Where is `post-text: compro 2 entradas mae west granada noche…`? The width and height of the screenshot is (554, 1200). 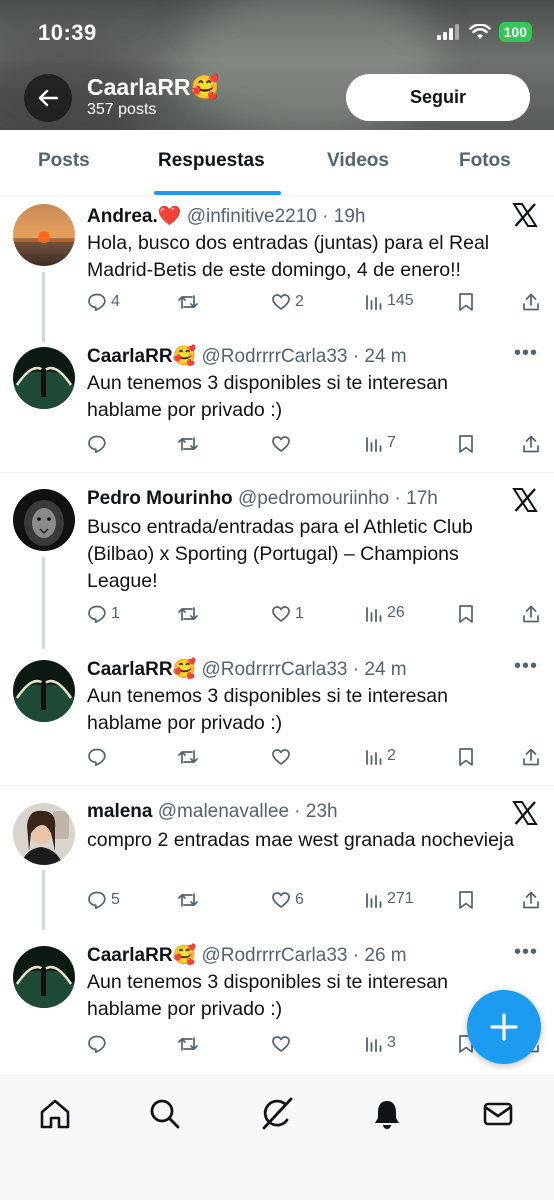 post-text: compro 2 entradas mae west granada noche… is located at coordinates (301, 840).